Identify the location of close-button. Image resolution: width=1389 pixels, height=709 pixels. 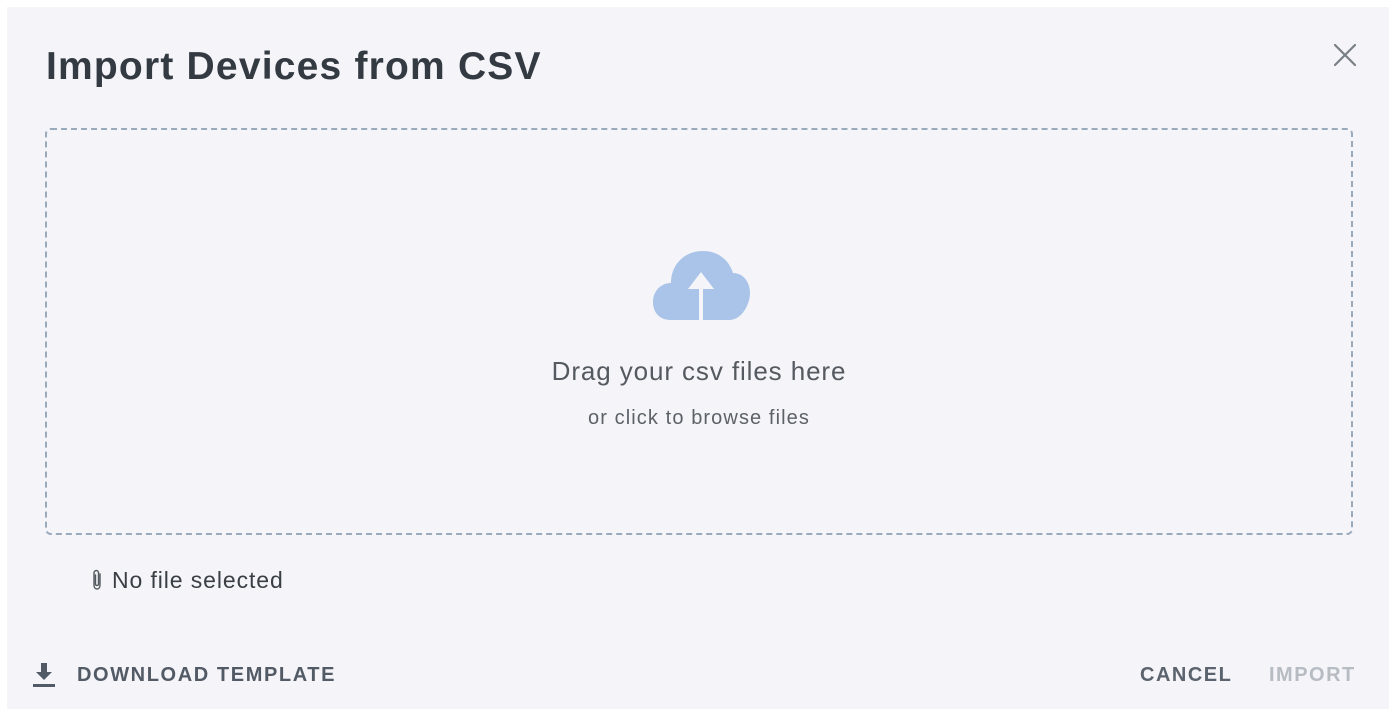
(1345, 55).